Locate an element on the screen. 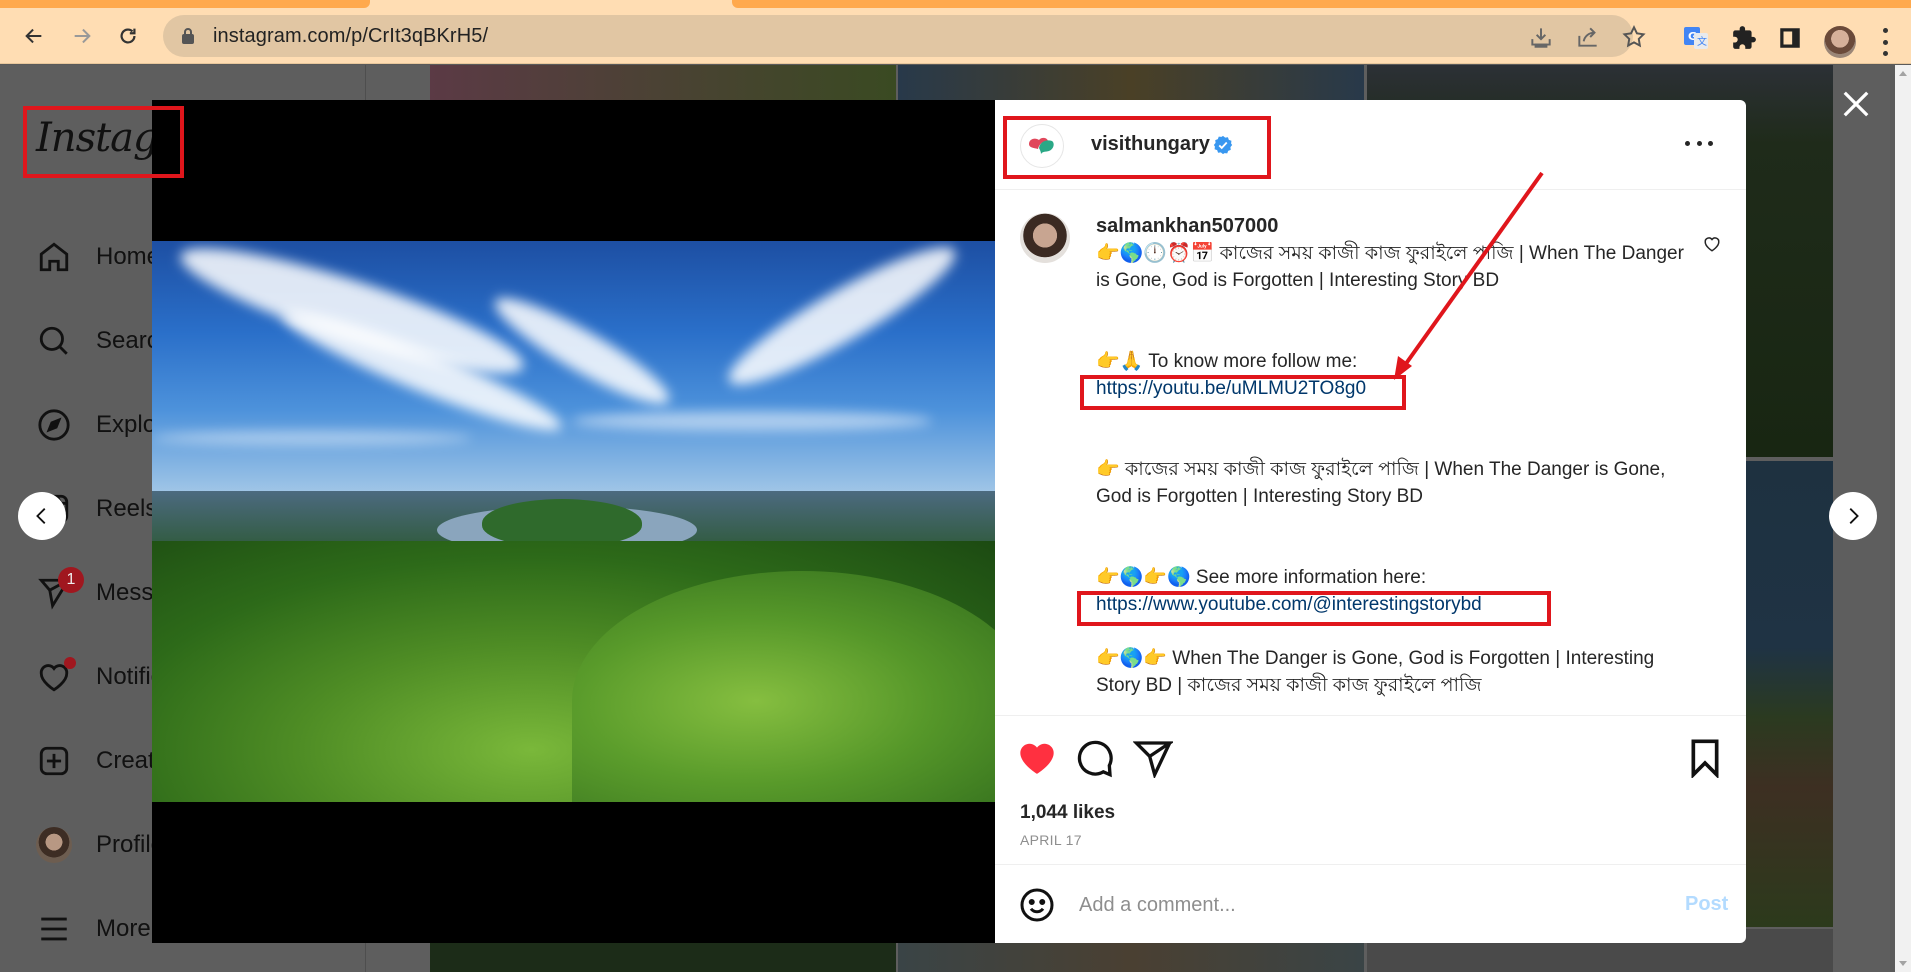  chevron-left-icon is located at coordinates (41, 516).